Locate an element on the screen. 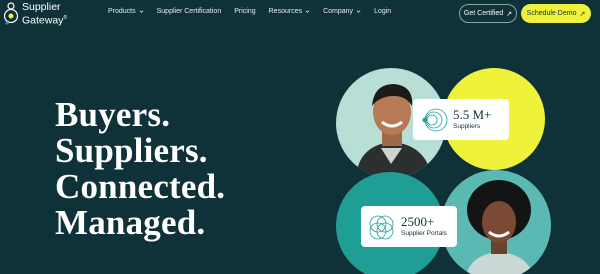 The image size is (600, 274). nav-products: Products is located at coordinates (126, 11).